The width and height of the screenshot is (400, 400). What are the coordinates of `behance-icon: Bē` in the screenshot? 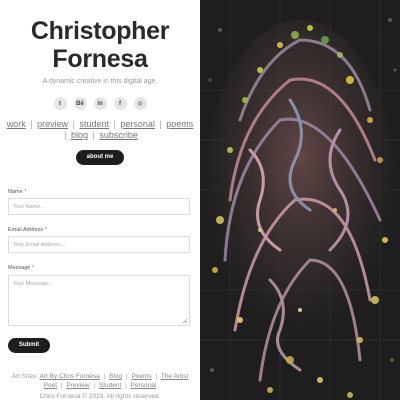 It's located at (80, 103).